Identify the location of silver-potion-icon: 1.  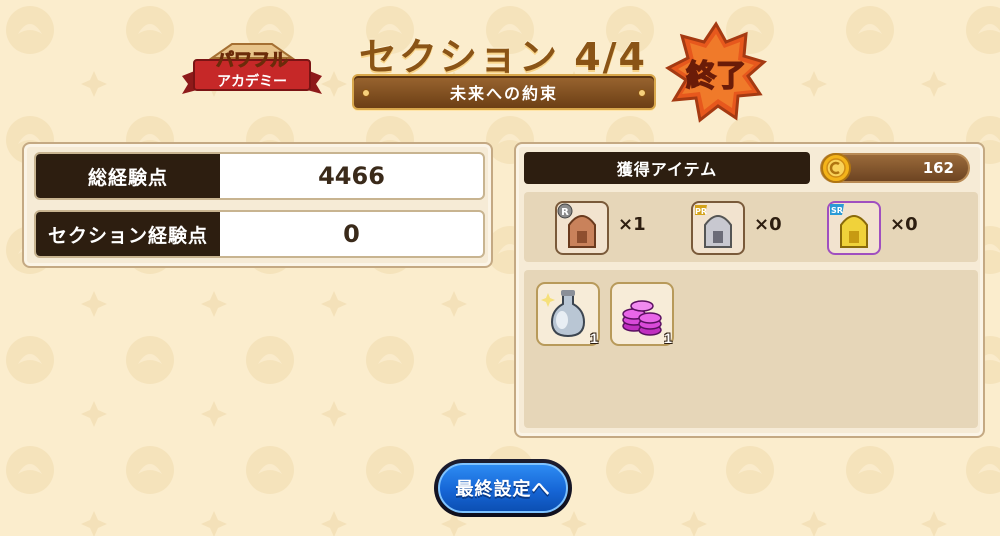
(568, 314).